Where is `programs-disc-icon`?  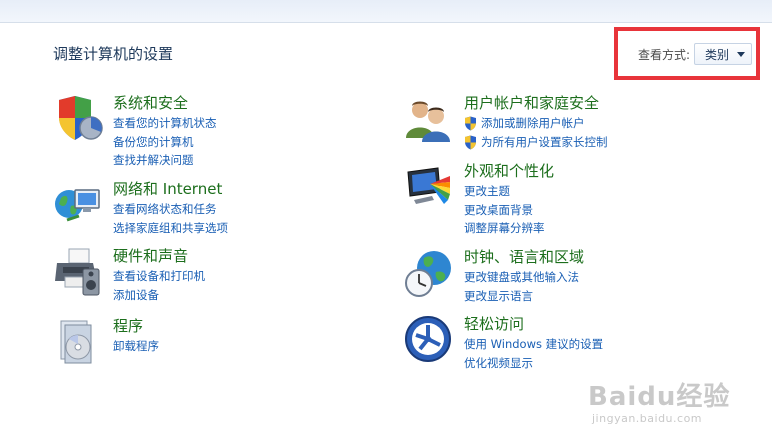
programs-disc-icon is located at coordinates (78, 342).